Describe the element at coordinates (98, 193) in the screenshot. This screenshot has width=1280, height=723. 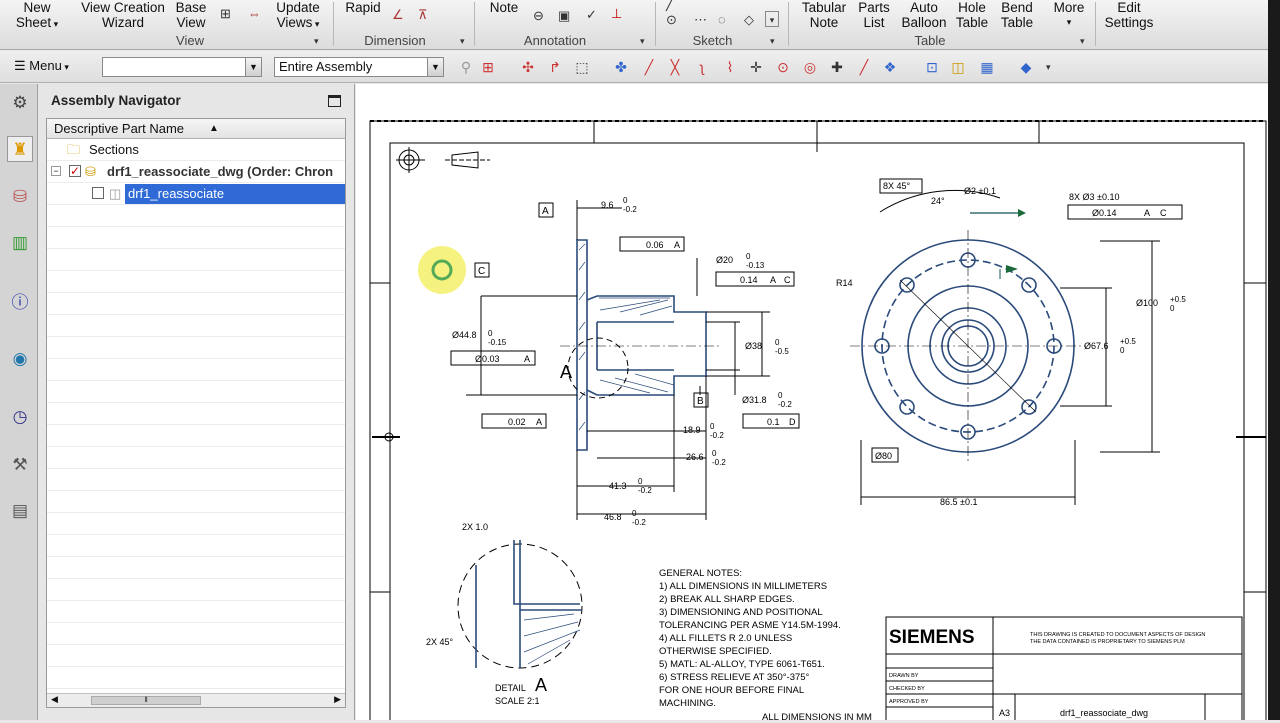
I see `checkbox-unchecked` at that location.